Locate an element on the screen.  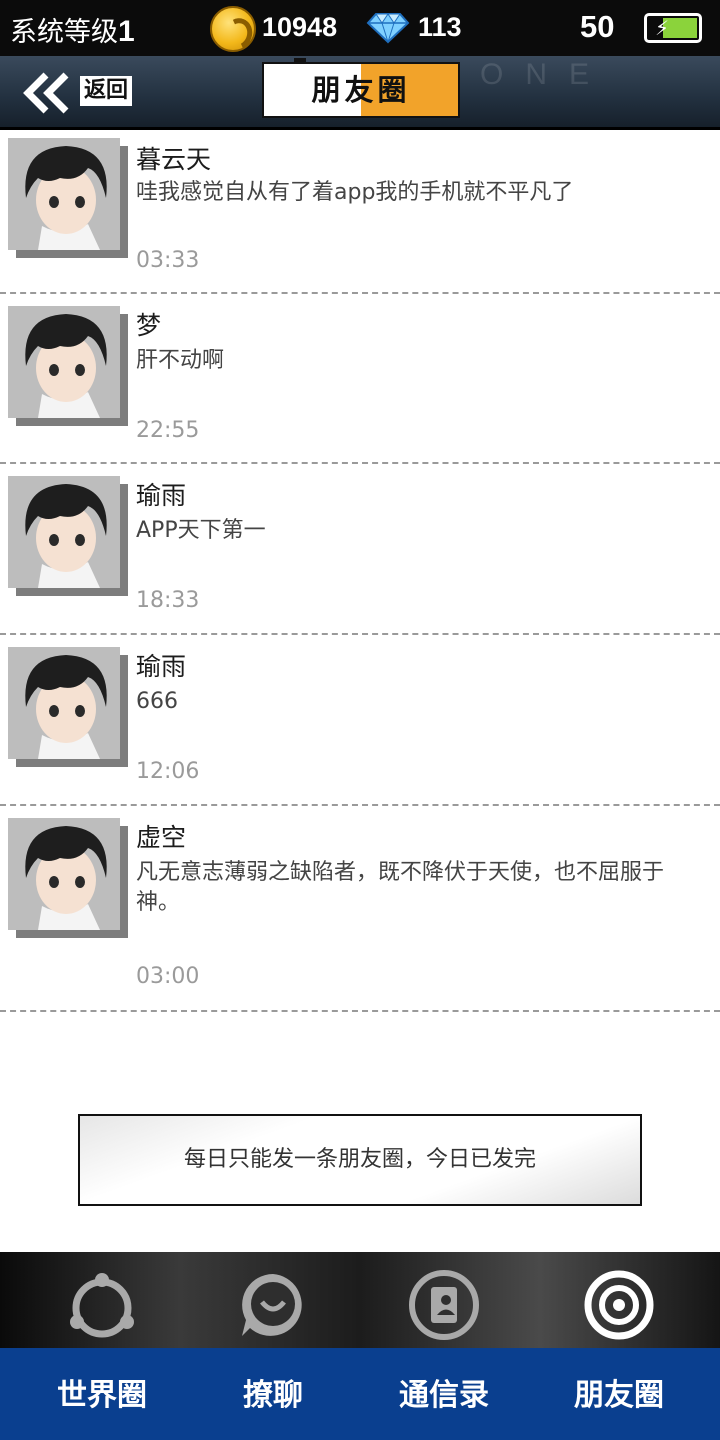
bottom-nav: 世界圈 撩聊 通信录 朋友圈 is located at coordinates (360, 1346).